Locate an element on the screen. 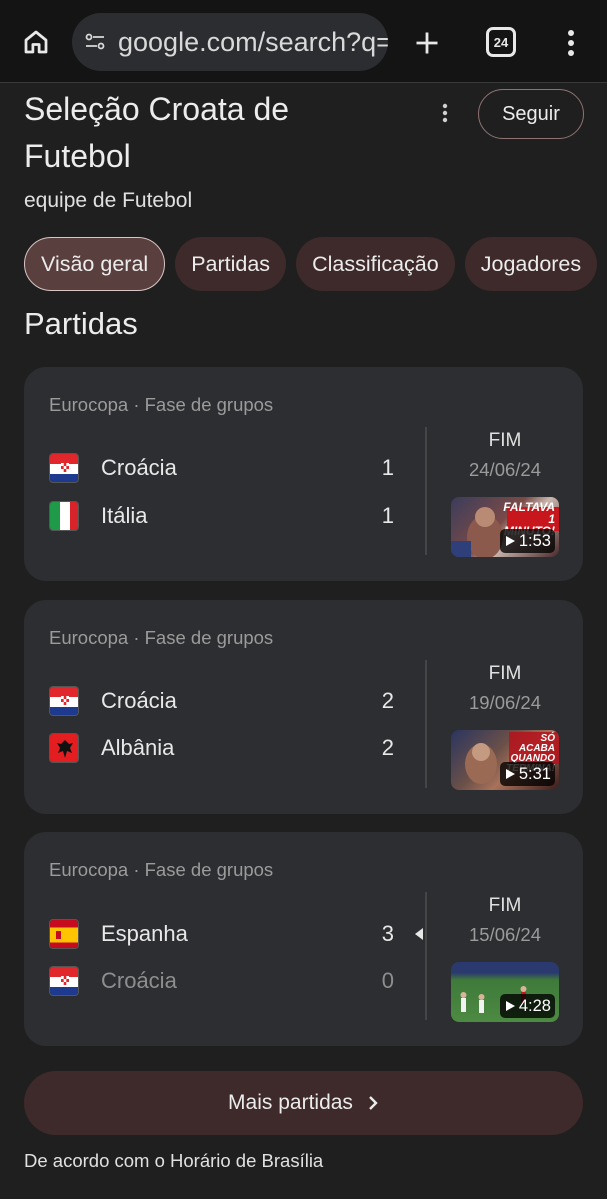  timezone-note: De acordo com o Horário de Brasília is located at coordinates (174, 1160).